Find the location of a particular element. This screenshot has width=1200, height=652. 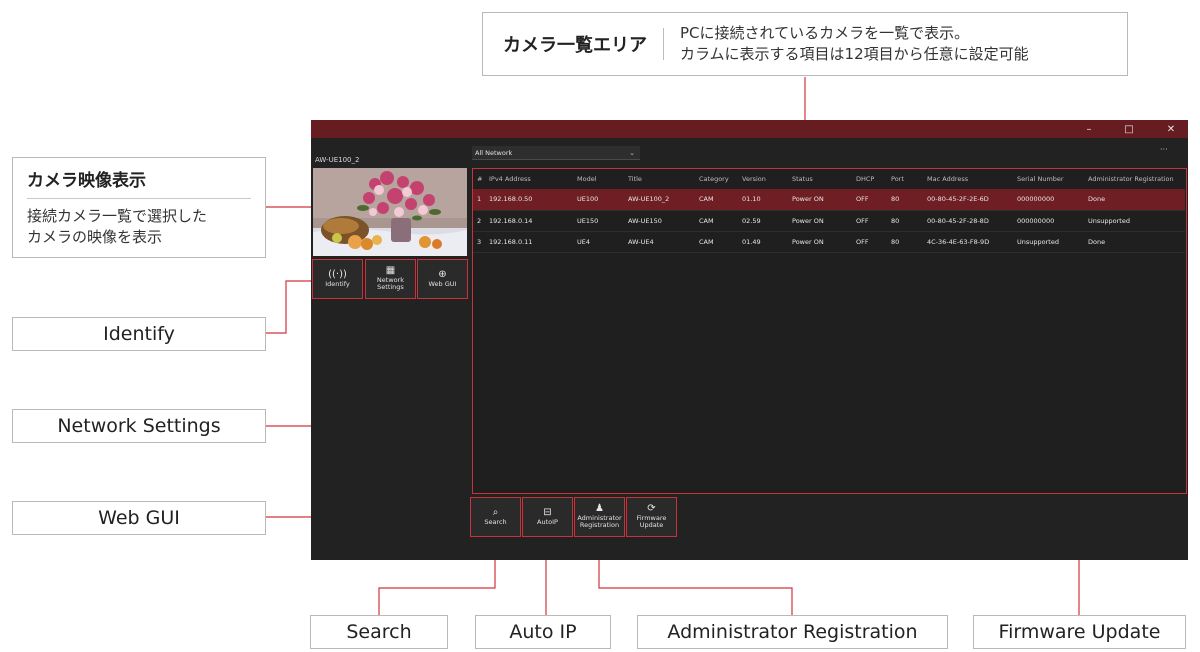

web-gui-button: ⊕ Web GUI is located at coordinates (442, 279).